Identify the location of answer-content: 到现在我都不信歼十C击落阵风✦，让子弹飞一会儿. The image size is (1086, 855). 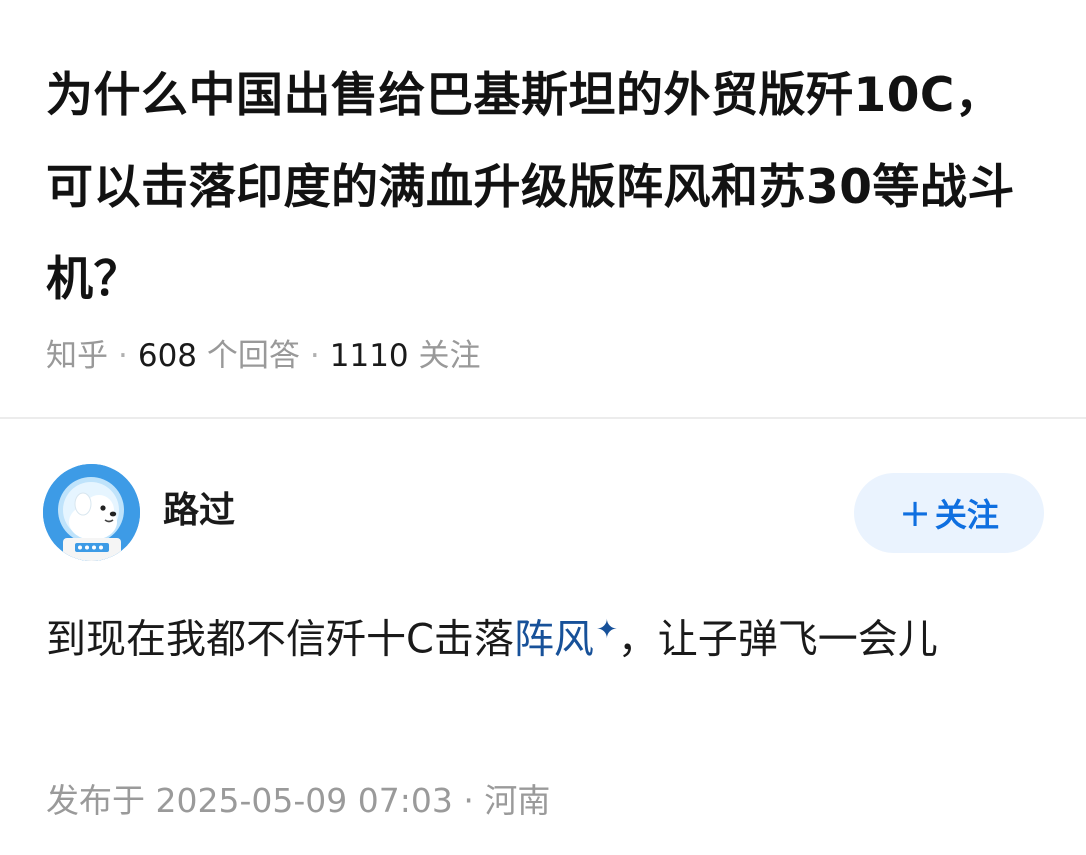
(541, 634).